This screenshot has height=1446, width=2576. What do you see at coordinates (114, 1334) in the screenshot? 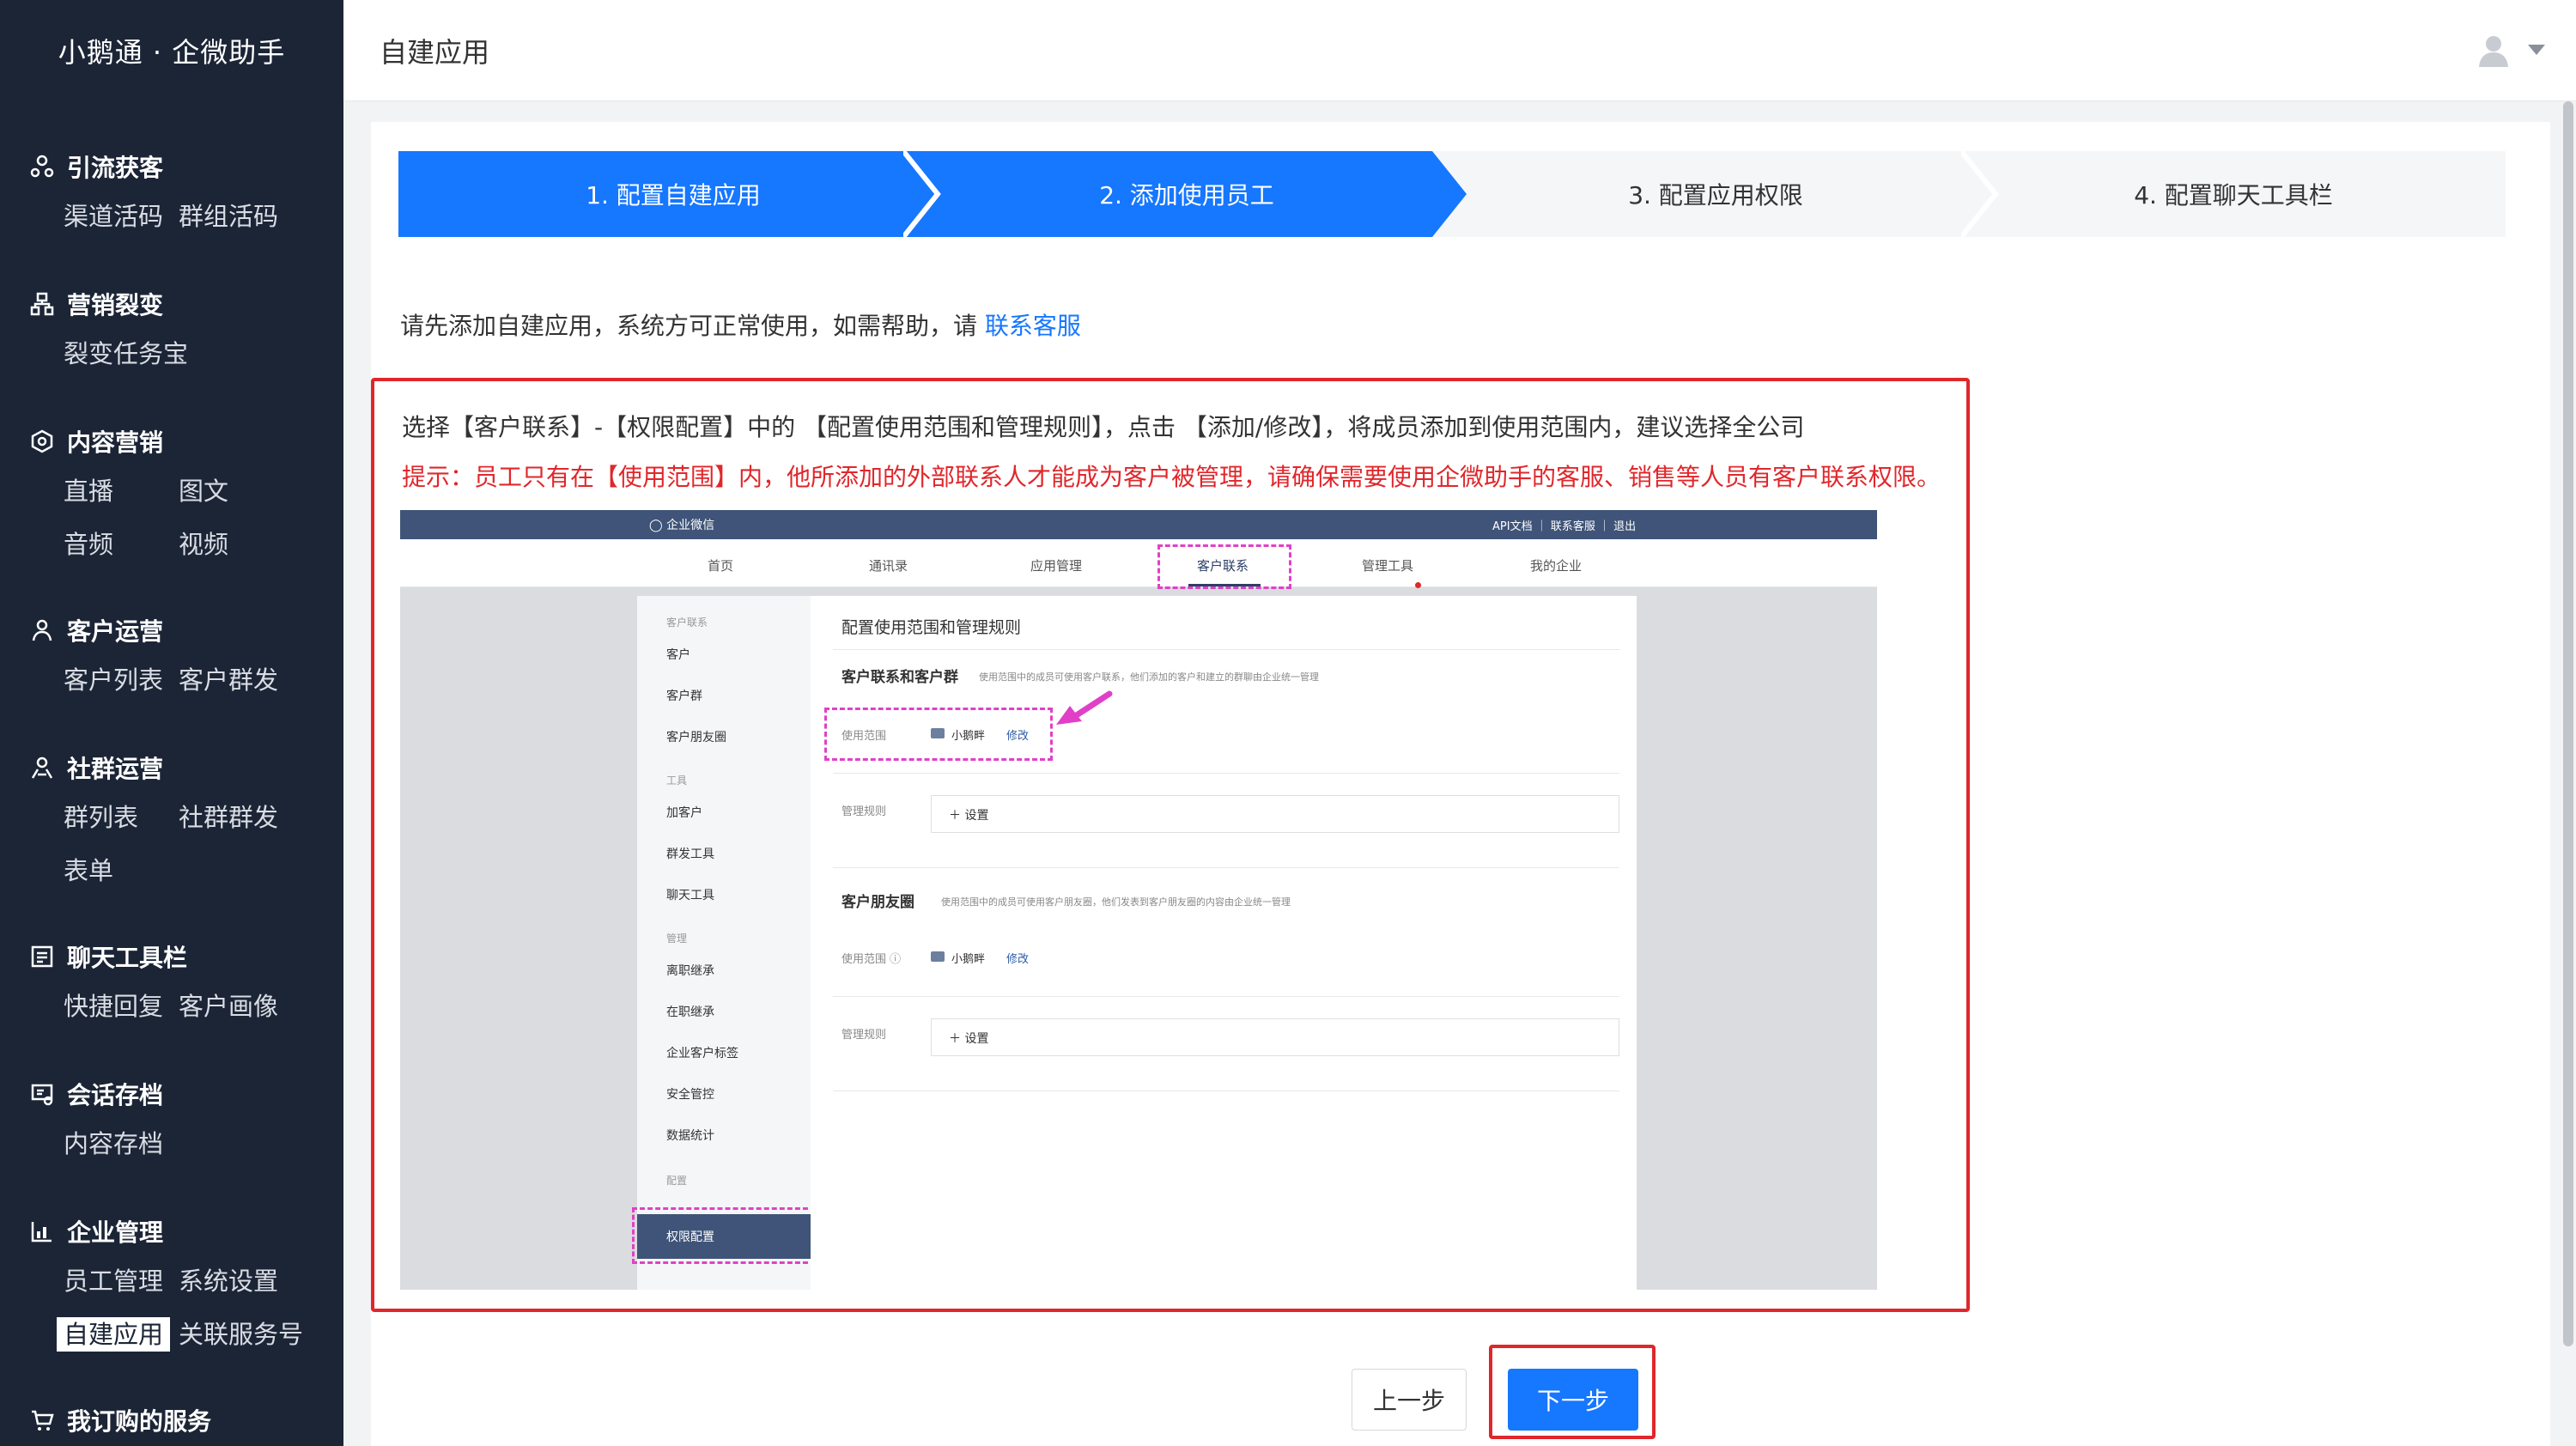
I see `sidebar-item-custom-app: 自建应用` at bounding box center [114, 1334].